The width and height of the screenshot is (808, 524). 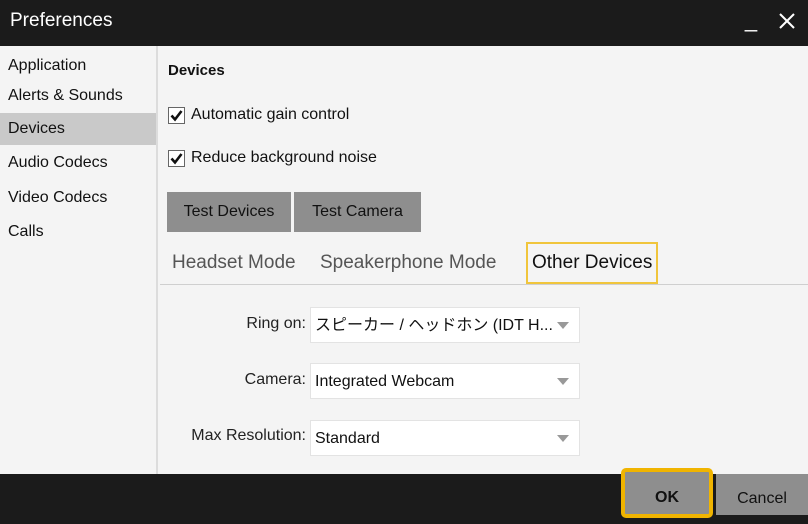 I want to click on sidebar-item-label: Video Codecs, so click(x=58, y=197).